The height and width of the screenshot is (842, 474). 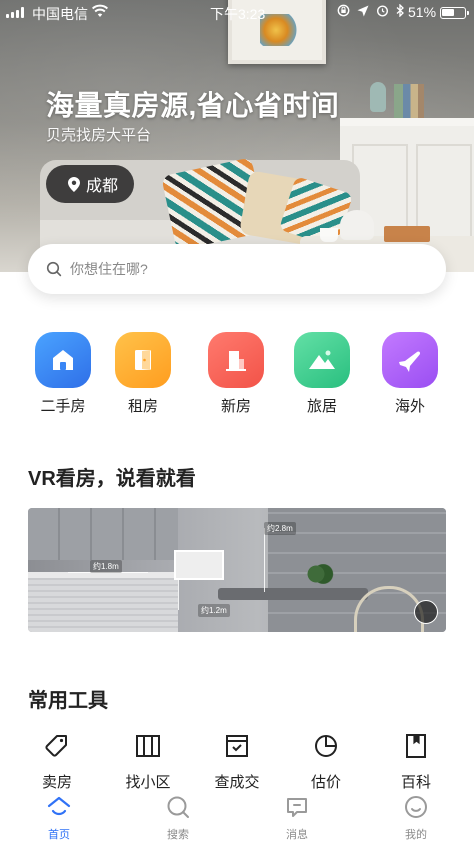 What do you see at coordinates (415, 782) in the screenshot?
I see `tool-label: 百科` at bounding box center [415, 782].